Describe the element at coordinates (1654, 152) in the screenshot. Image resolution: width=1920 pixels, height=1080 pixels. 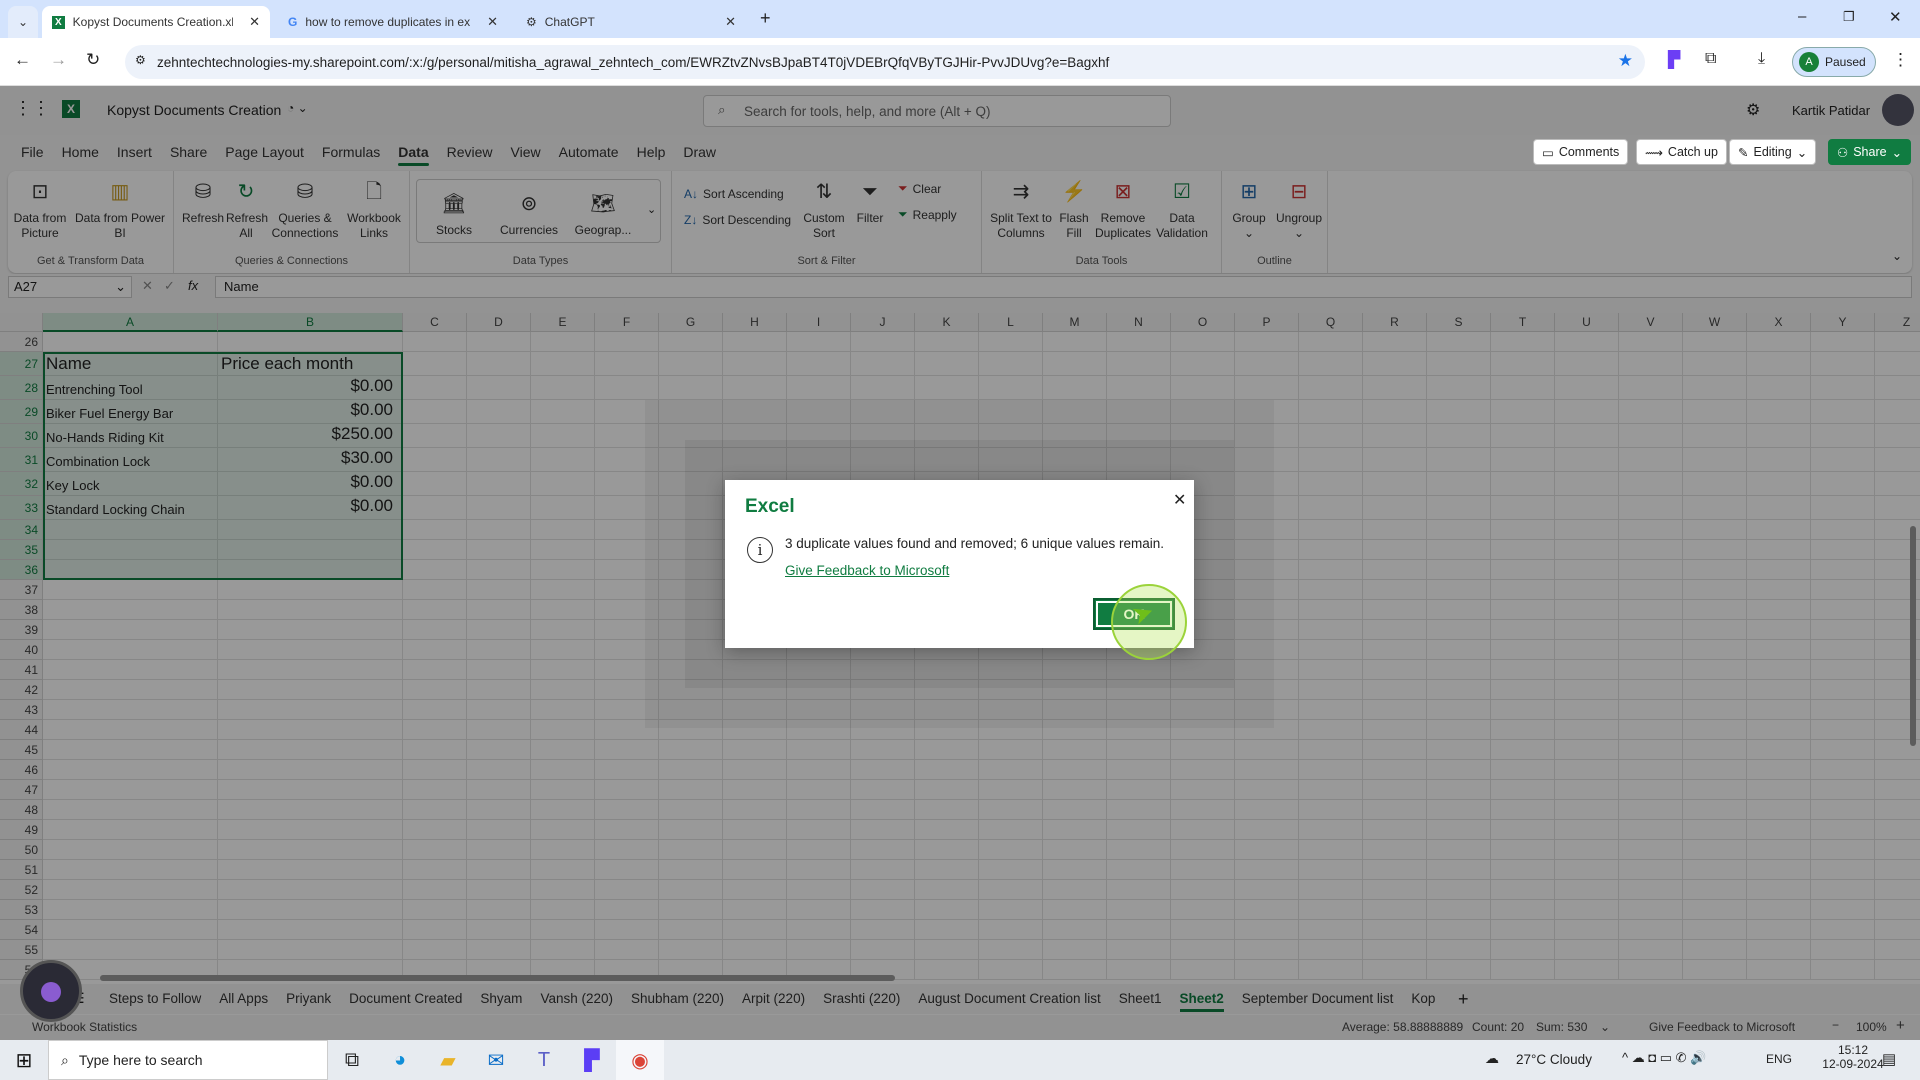
I see `catch-up-icon: ⟿` at that location.